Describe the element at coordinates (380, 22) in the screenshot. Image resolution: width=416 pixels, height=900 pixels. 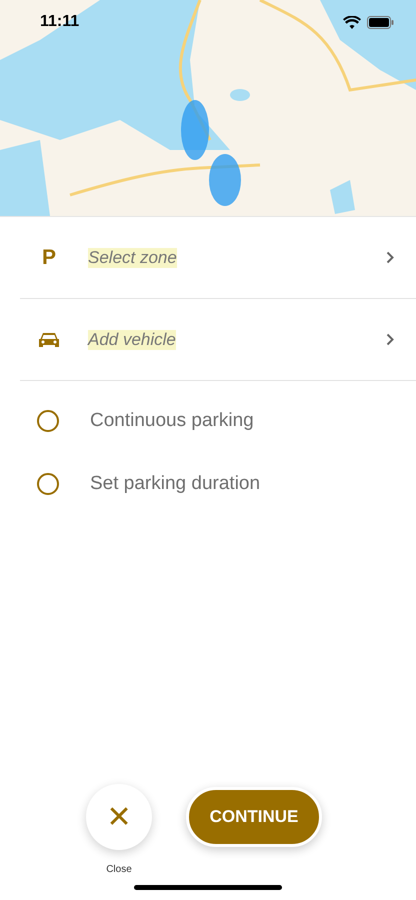
I see `battery-icon` at that location.